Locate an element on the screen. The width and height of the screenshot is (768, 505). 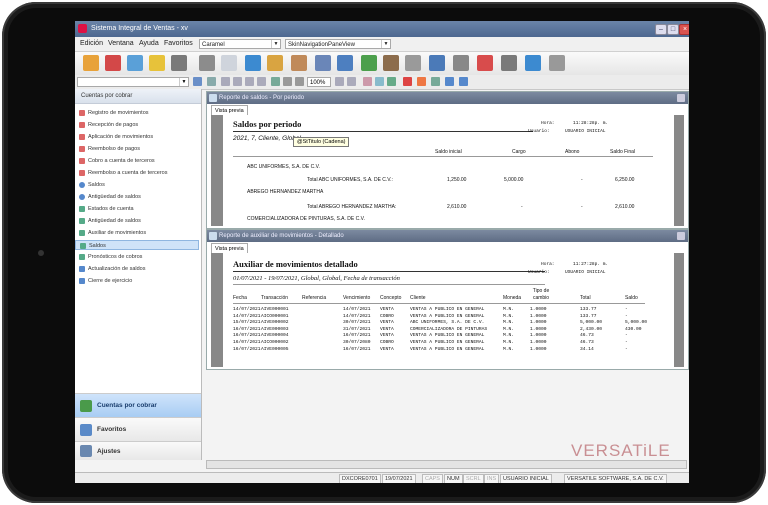
search-combo: ▼ is located at coordinates (133, 82).